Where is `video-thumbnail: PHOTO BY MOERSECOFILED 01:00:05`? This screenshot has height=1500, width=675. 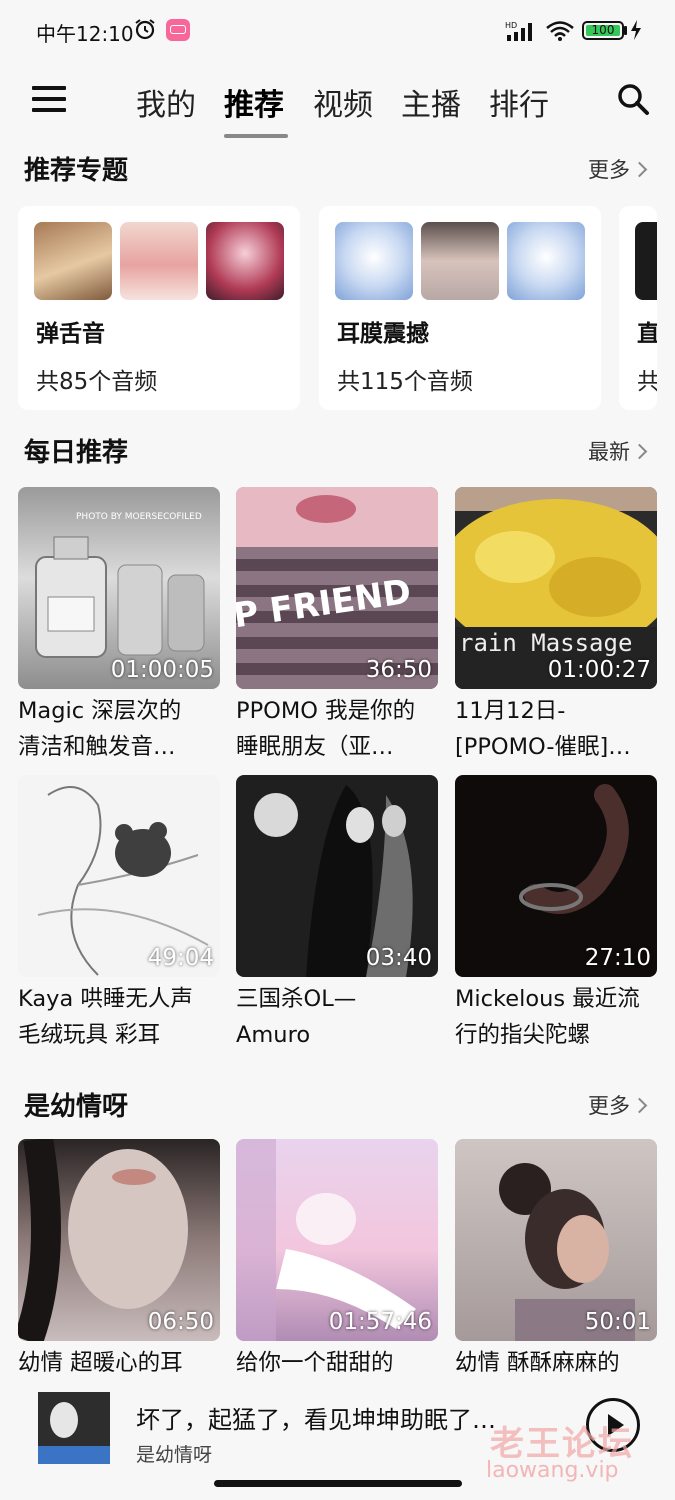 video-thumbnail: PHOTO BY MOERSECOFILED 01:00:05 is located at coordinates (119, 588).